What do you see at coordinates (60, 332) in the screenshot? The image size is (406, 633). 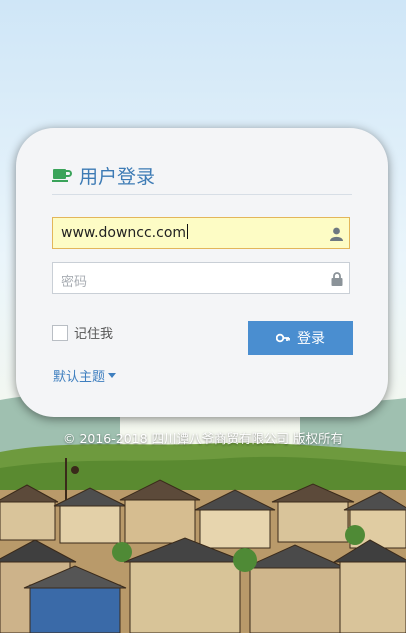 I see `checkbox-box` at bounding box center [60, 332].